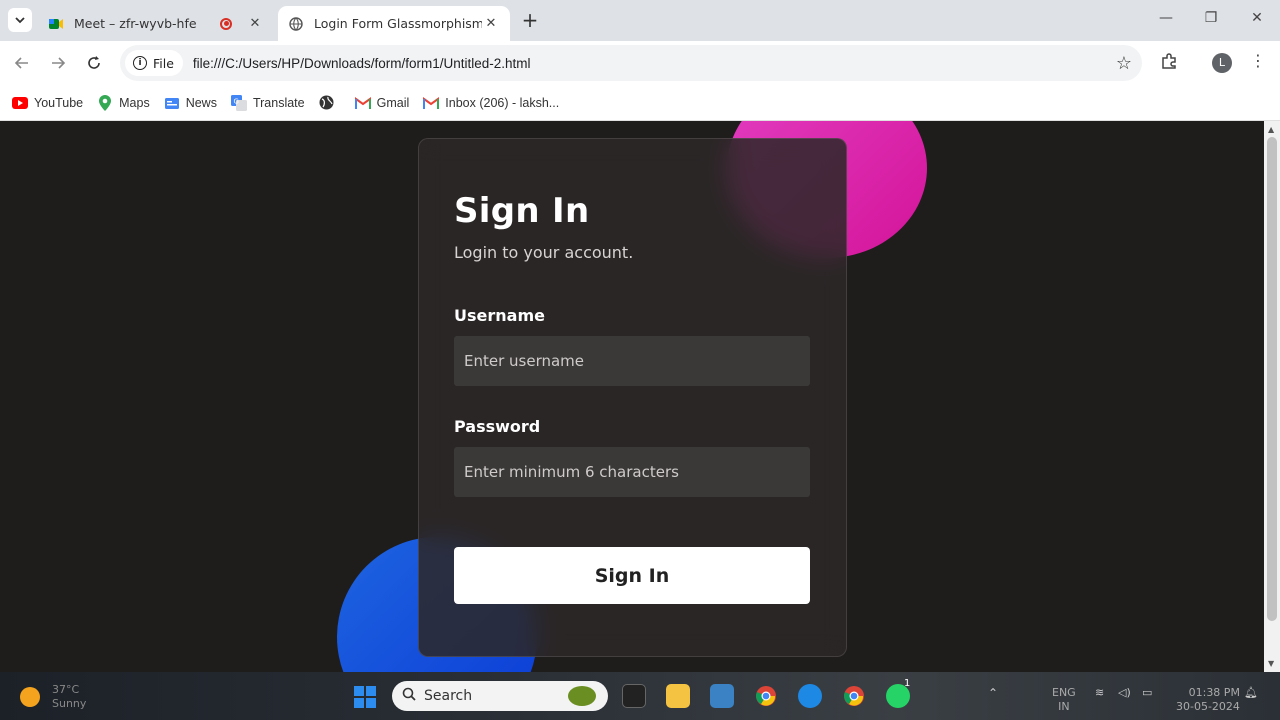 This screenshot has width=1280, height=720. What do you see at coordinates (1166, 20) in the screenshot?
I see `minimize-button: —` at bounding box center [1166, 20].